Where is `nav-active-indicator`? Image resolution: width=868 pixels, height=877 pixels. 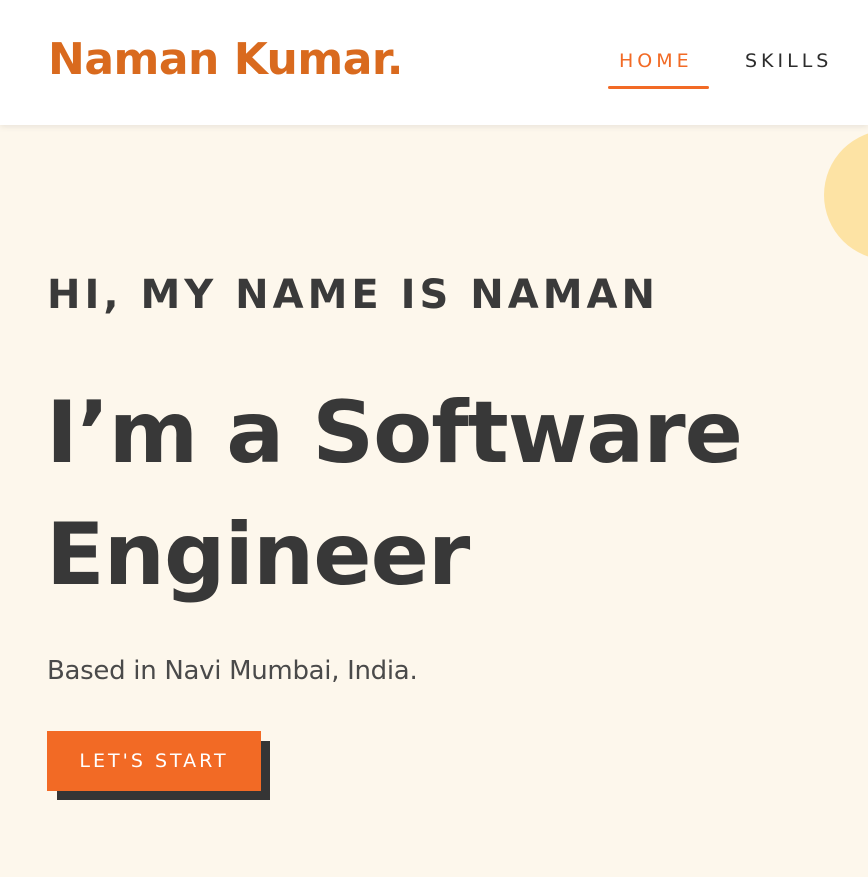 nav-active-indicator is located at coordinates (658, 87).